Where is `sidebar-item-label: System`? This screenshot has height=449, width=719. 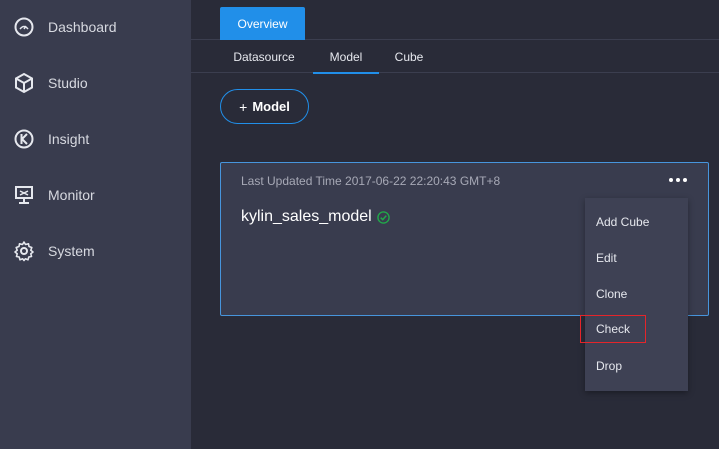
sidebar-item-label: System is located at coordinates (71, 251).